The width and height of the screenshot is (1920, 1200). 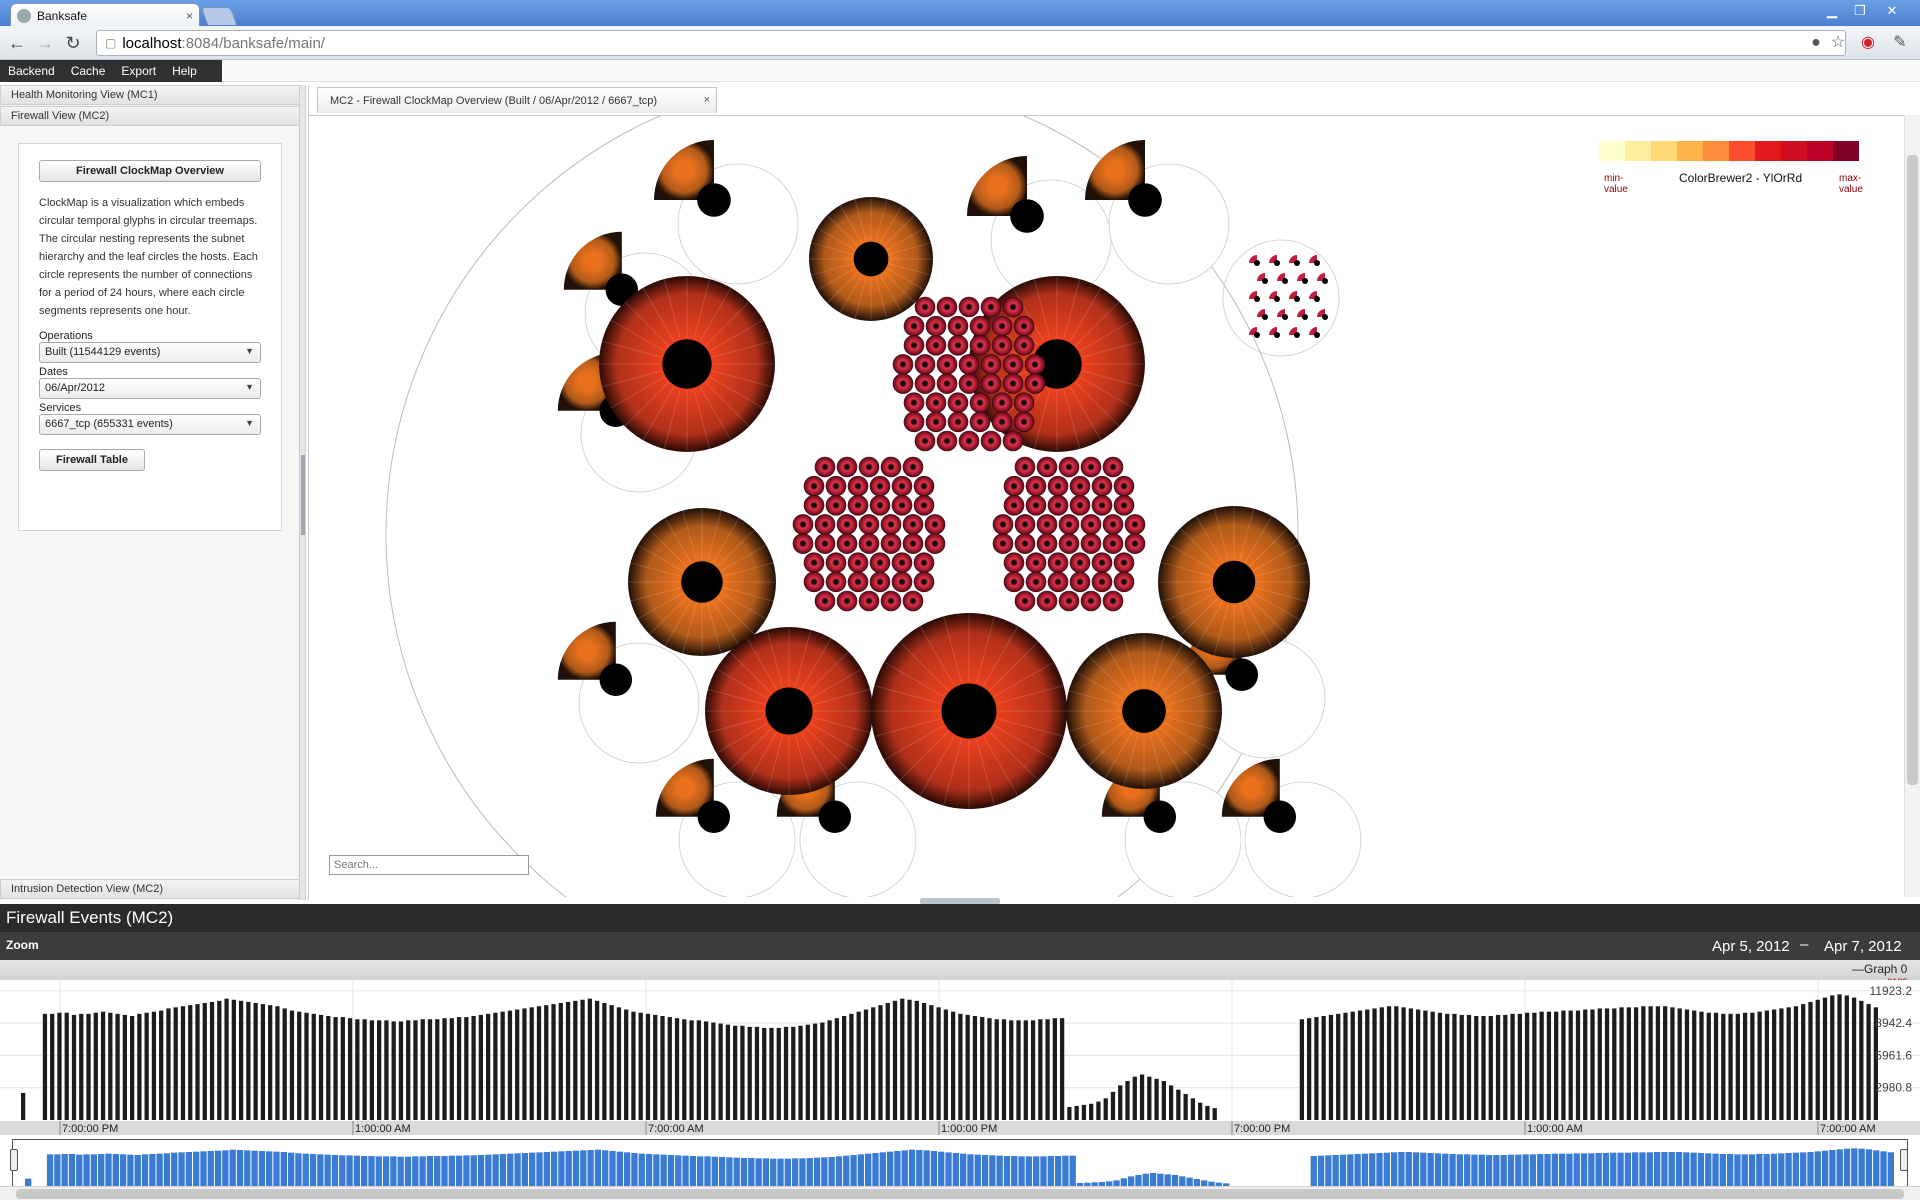 I want to click on back-icon: ←, so click(x=17, y=43).